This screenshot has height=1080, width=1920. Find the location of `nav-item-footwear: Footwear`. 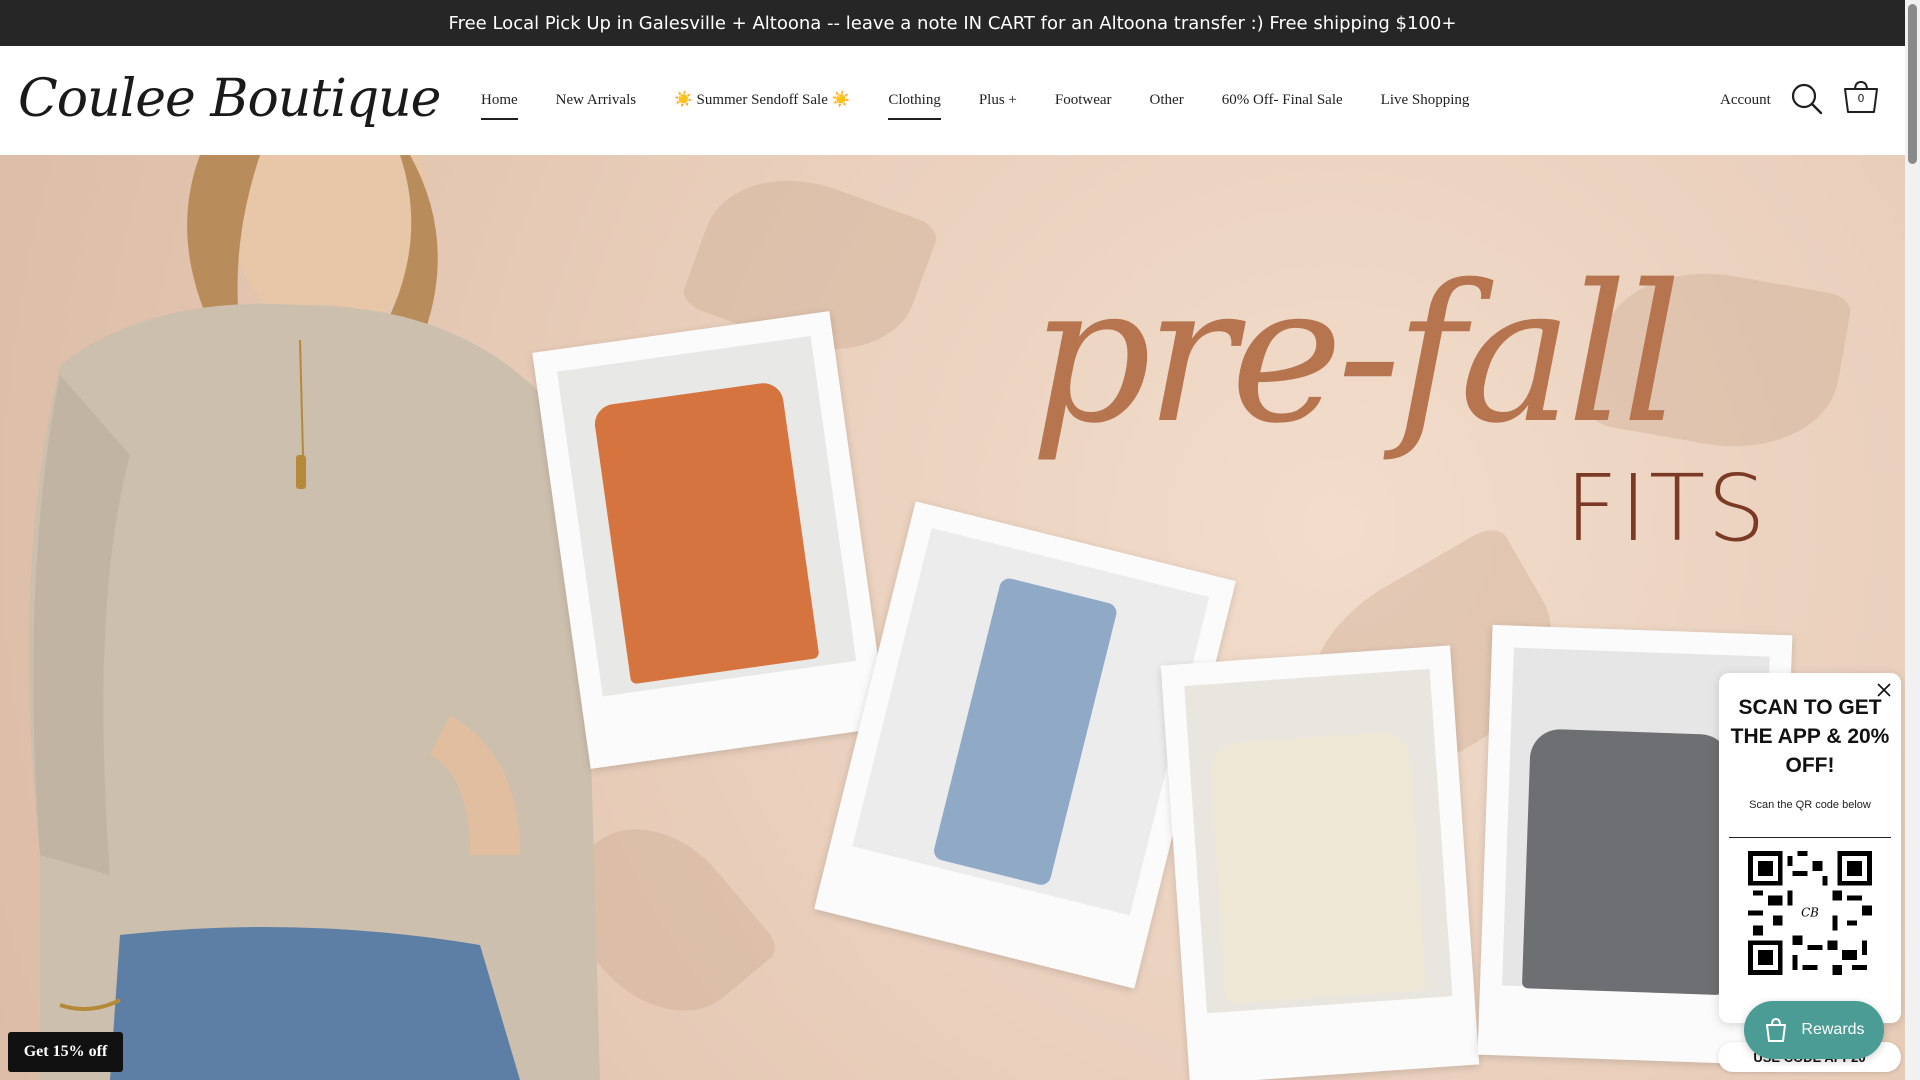

nav-item-footwear: Footwear is located at coordinates (1083, 100).